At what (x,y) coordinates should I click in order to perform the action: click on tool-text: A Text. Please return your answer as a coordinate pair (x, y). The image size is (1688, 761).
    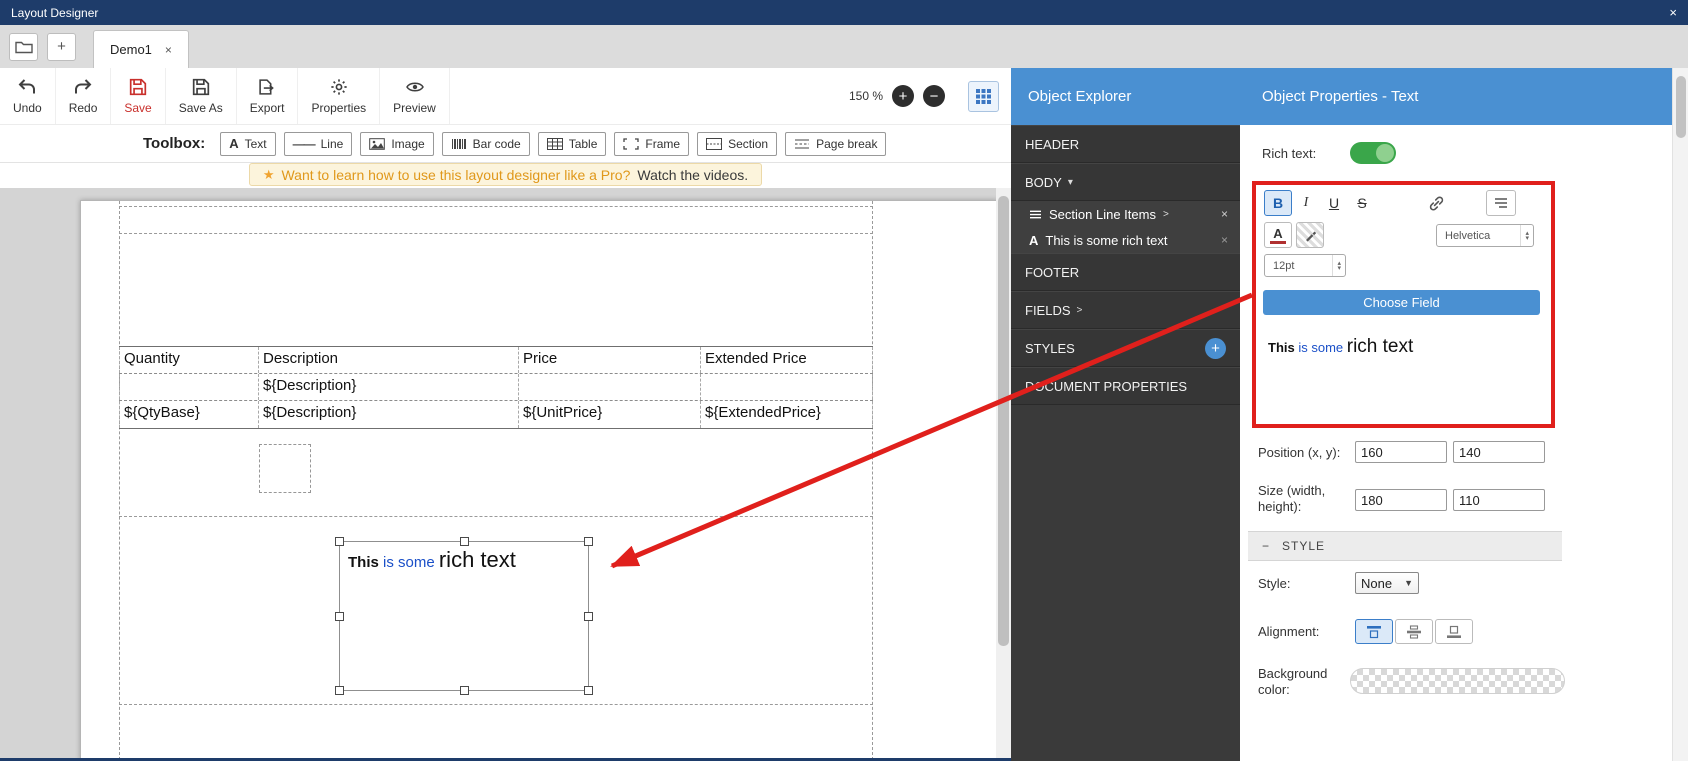
    Looking at the image, I should click on (248, 143).